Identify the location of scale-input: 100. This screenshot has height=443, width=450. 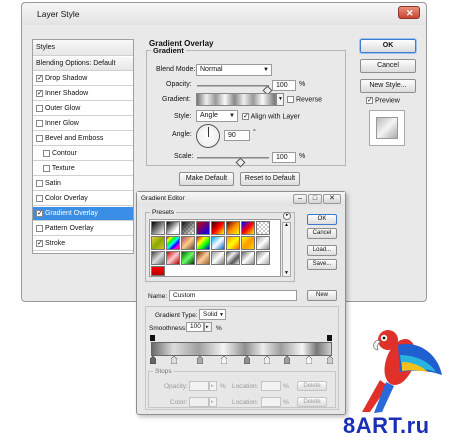
(284, 157).